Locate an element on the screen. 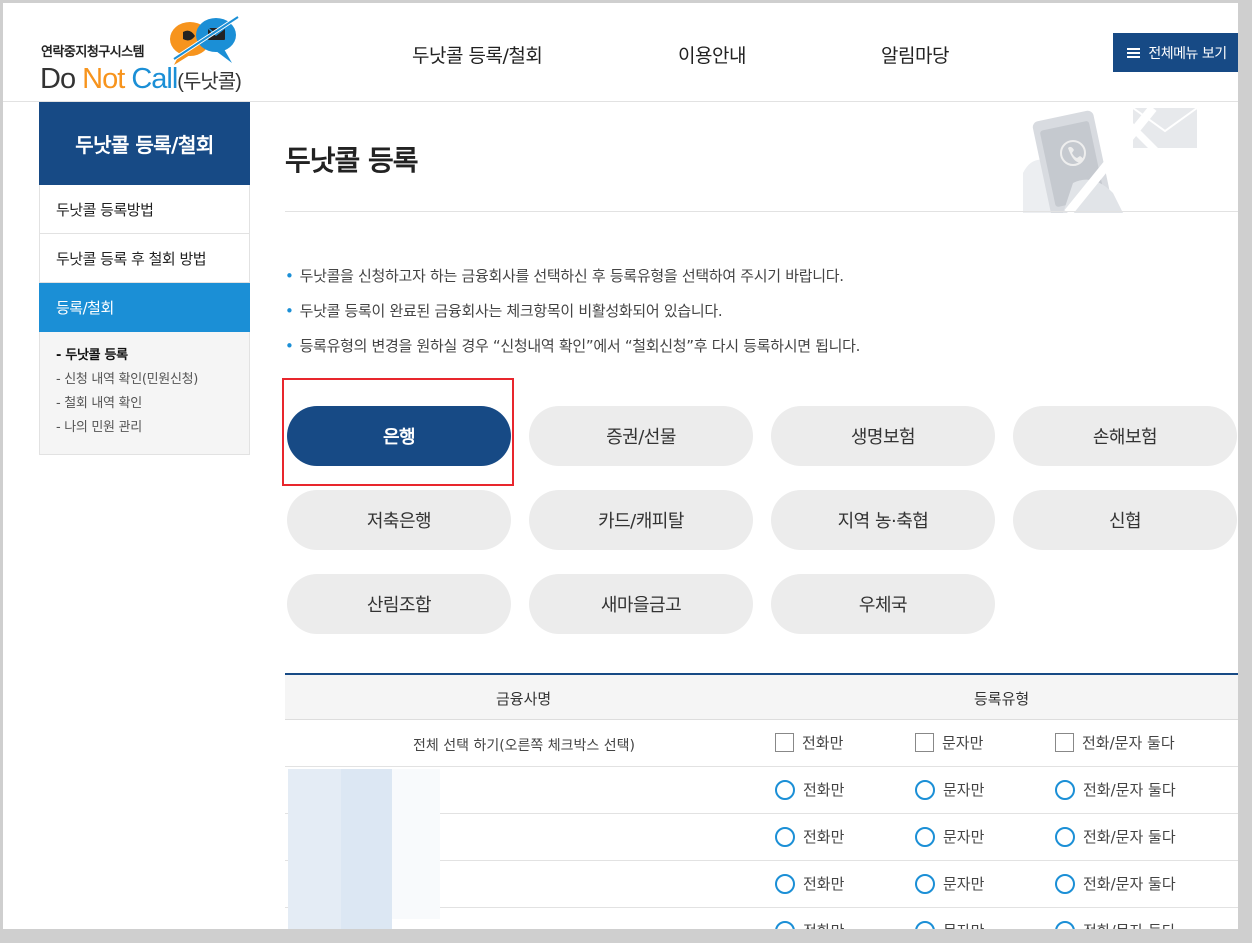 The width and height of the screenshot is (1252, 943). instruction-item: • 두낫콜 등록이 완료된 금융회사는 체크항목이 비활성화되어 있습니다. is located at coordinates (504, 311).